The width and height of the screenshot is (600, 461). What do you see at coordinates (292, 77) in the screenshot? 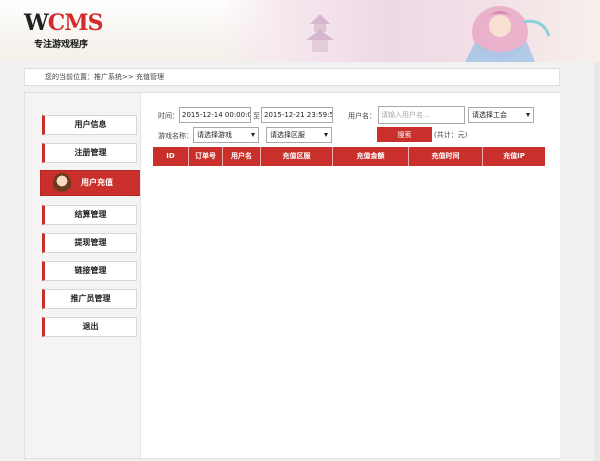
I see `breadcrumb: 您的当前位置：推广系统>> 充值管理` at bounding box center [292, 77].